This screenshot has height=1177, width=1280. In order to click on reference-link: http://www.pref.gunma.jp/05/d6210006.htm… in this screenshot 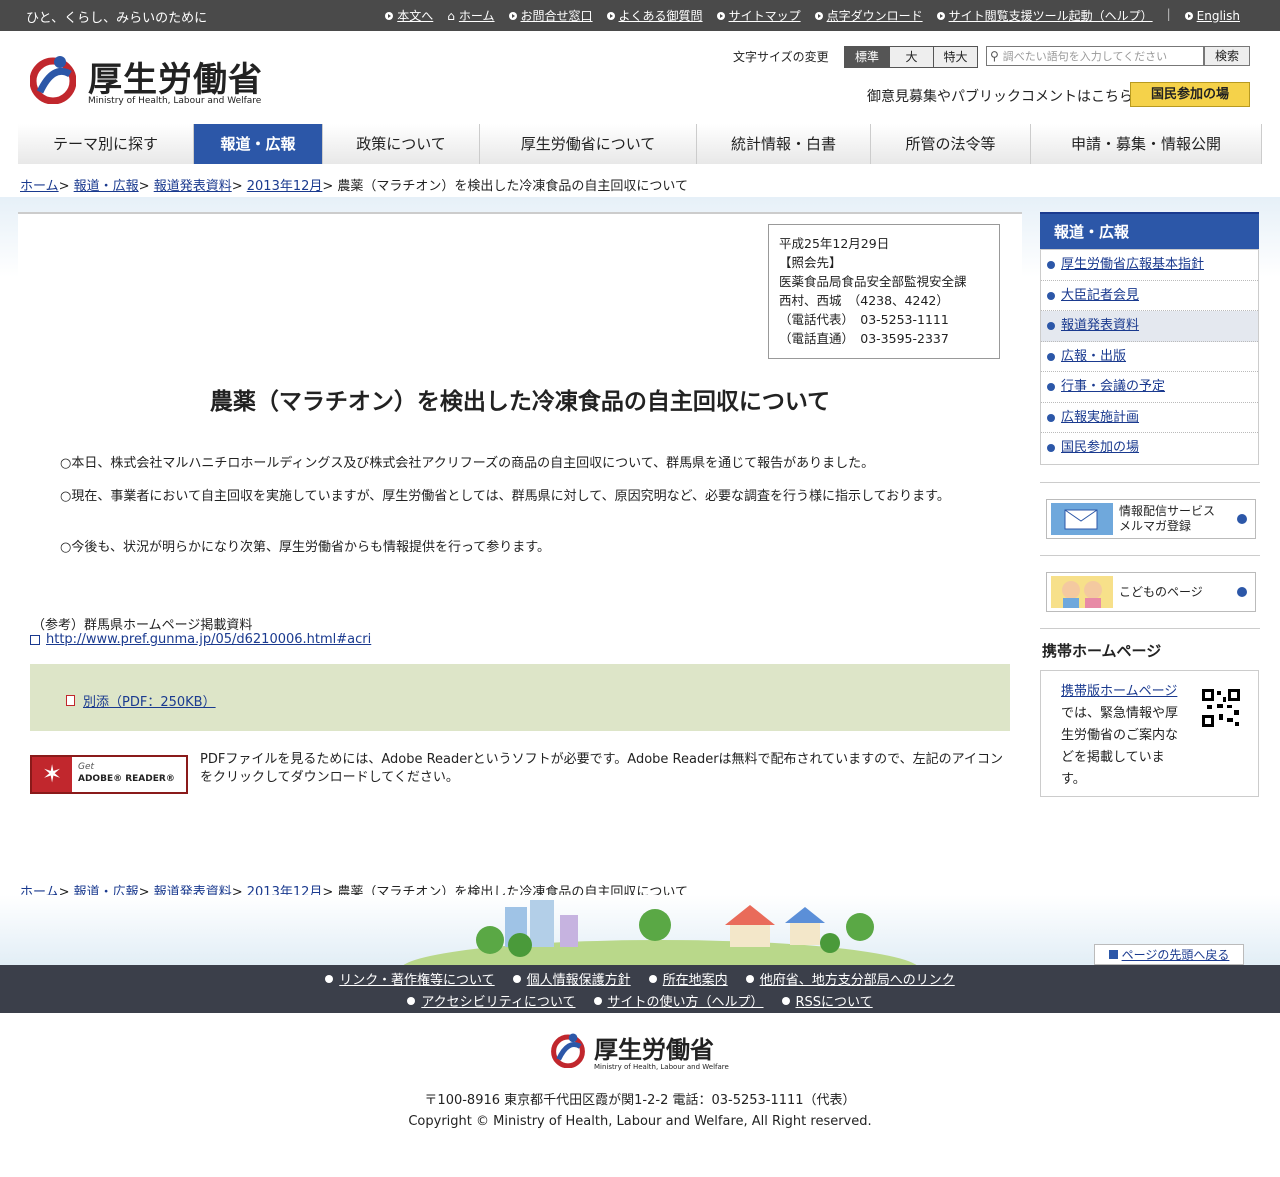, I will do `click(208, 639)`.